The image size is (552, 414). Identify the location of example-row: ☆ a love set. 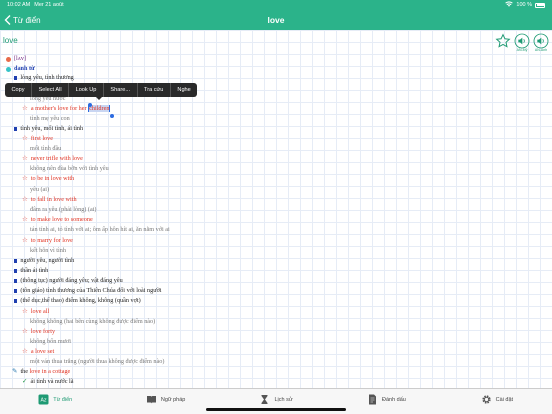
(38, 352).